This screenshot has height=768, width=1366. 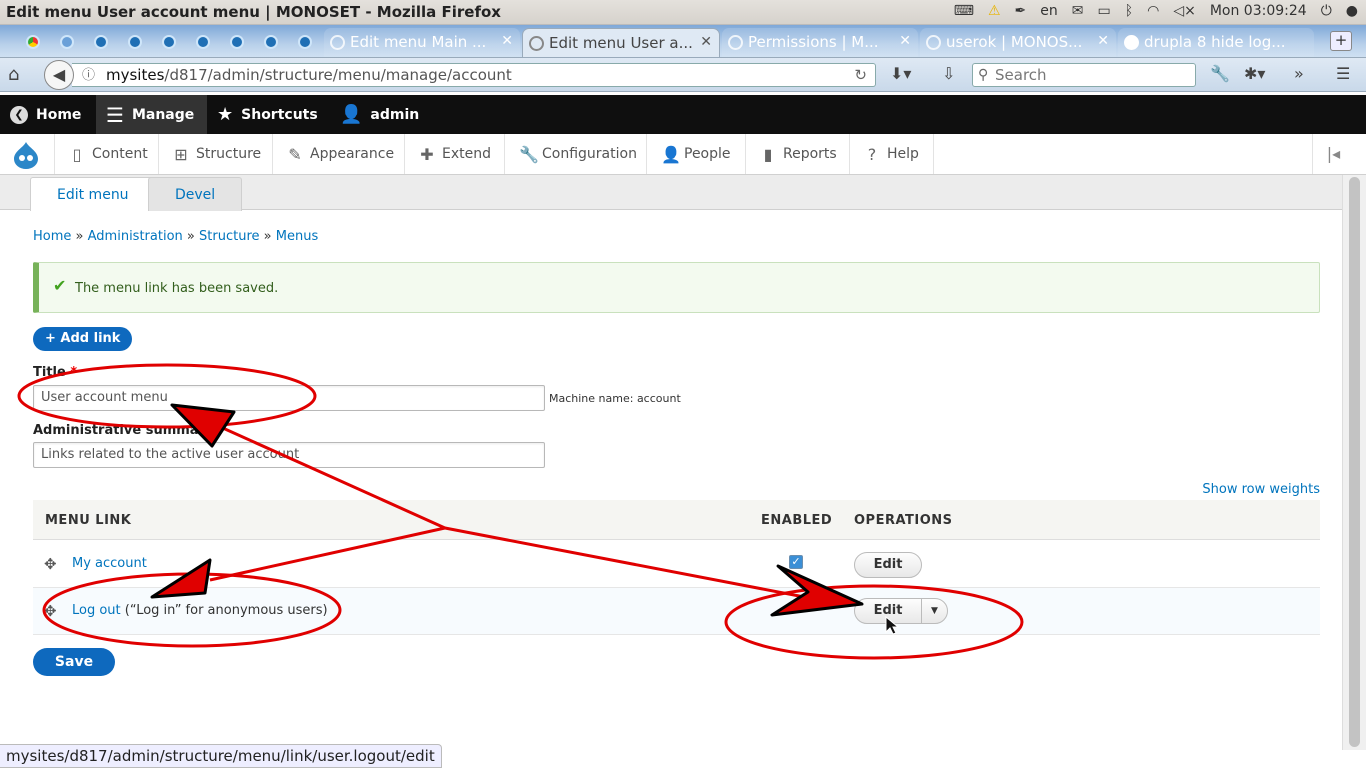 What do you see at coordinates (796, 562) in the screenshot?
I see `enabled-checkbox: ✓` at bounding box center [796, 562].